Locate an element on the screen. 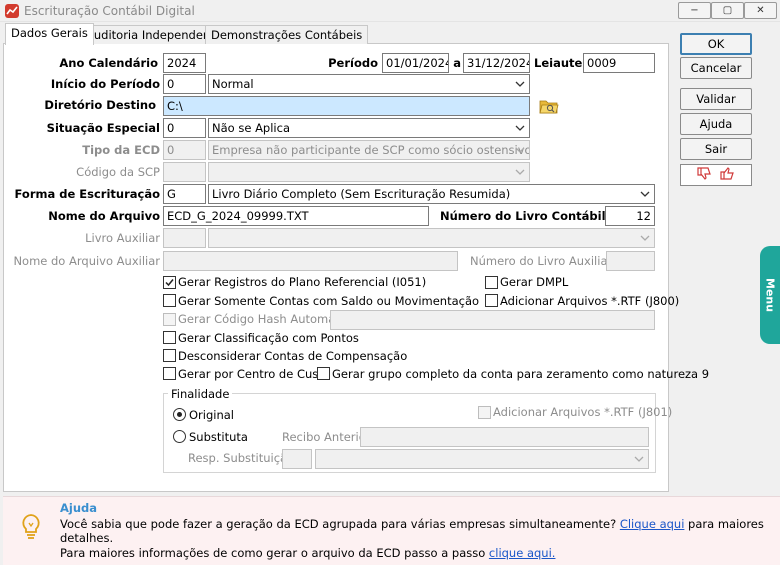  sair-button: Sair is located at coordinates (716, 149).